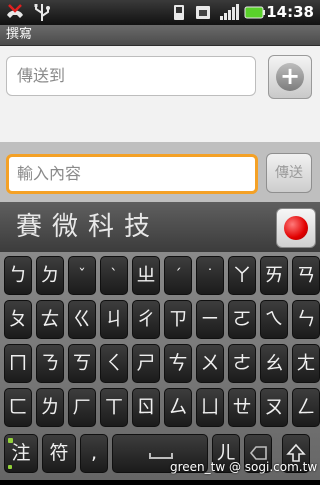 This screenshot has width=320, height=485. Describe the element at coordinates (50, 319) in the screenshot. I see `key-t: ㄊ` at that location.